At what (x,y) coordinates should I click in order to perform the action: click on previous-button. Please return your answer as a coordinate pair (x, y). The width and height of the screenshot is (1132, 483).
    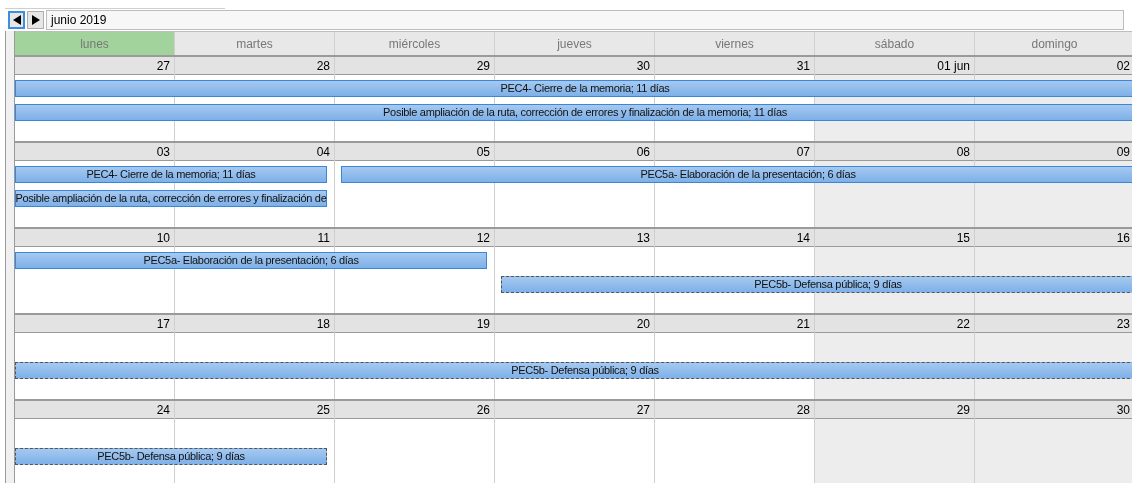
    Looking at the image, I should click on (16, 20).